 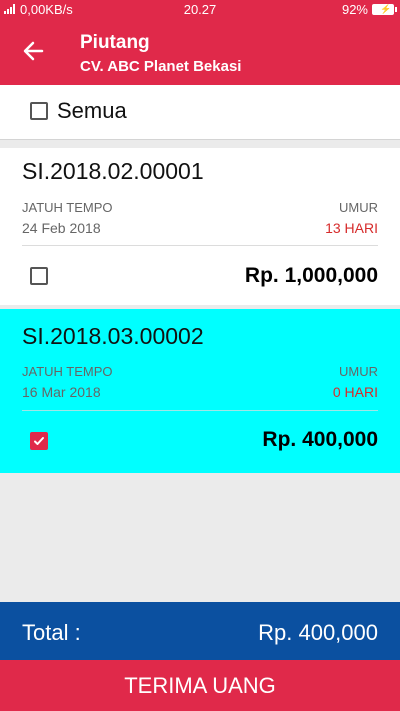 What do you see at coordinates (200, 52) in the screenshot?
I see `app-bar: Piutang CV. ABC Planet Bekasi` at bounding box center [200, 52].